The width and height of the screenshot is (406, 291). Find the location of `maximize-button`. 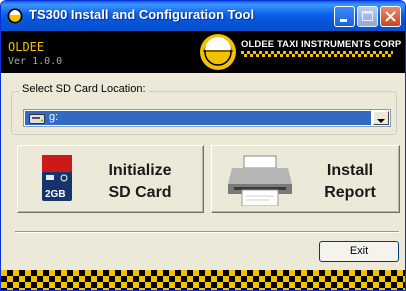

maximize-button is located at coordinates (367, 16).